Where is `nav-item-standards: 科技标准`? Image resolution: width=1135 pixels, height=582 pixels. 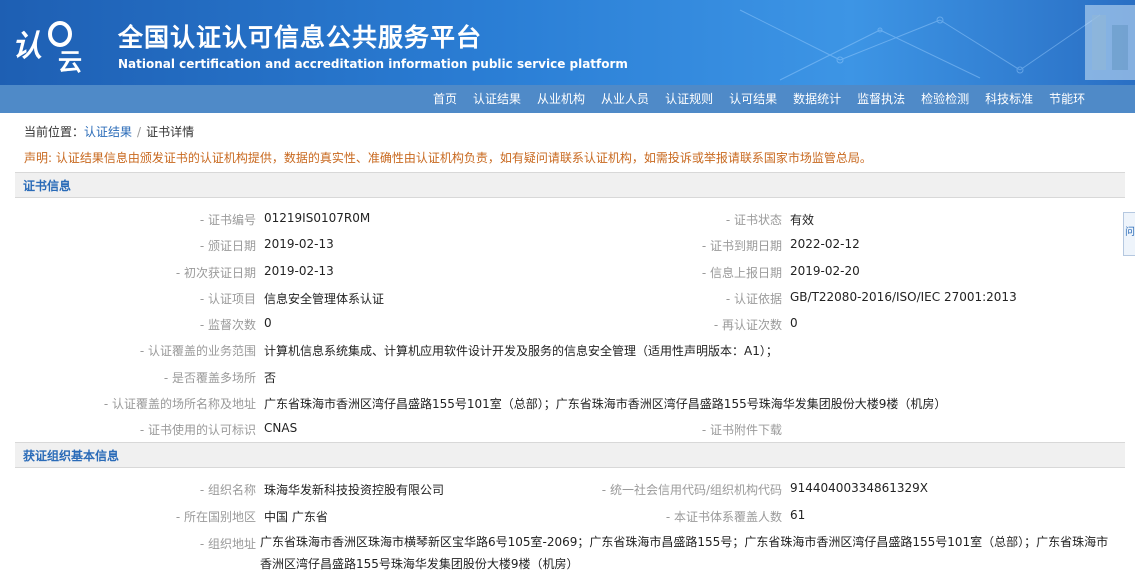 nav-item-standards: 科技标准 is located at coordinates (1009, 99).